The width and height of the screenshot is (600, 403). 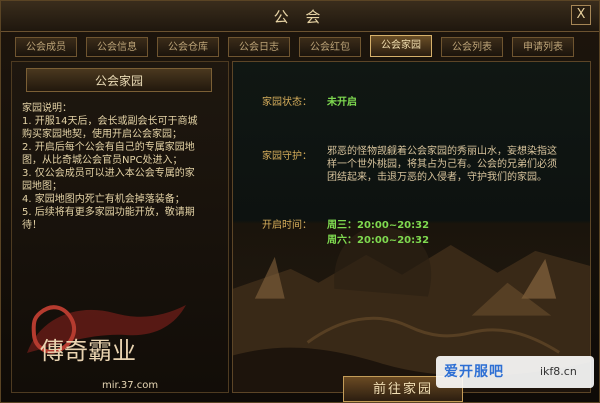 What do you see at coordinates (342, 102) in the screenshot?
I see `status-value: 未开启` at bounding box center [342, 102].